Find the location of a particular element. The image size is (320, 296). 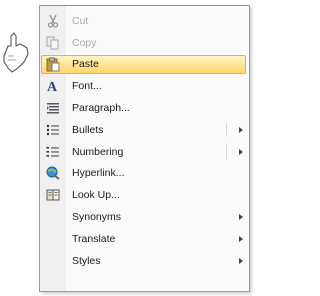

menu-item-label: Paste is located at coordinates (85, 64).